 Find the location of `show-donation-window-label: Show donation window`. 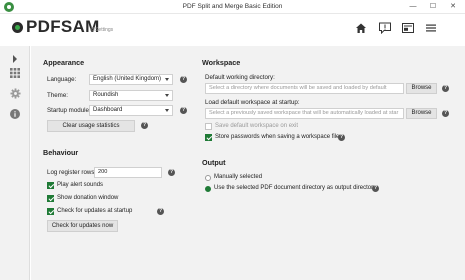

show-donation-window-label: Show donation window is located at coordinates (88, 198).